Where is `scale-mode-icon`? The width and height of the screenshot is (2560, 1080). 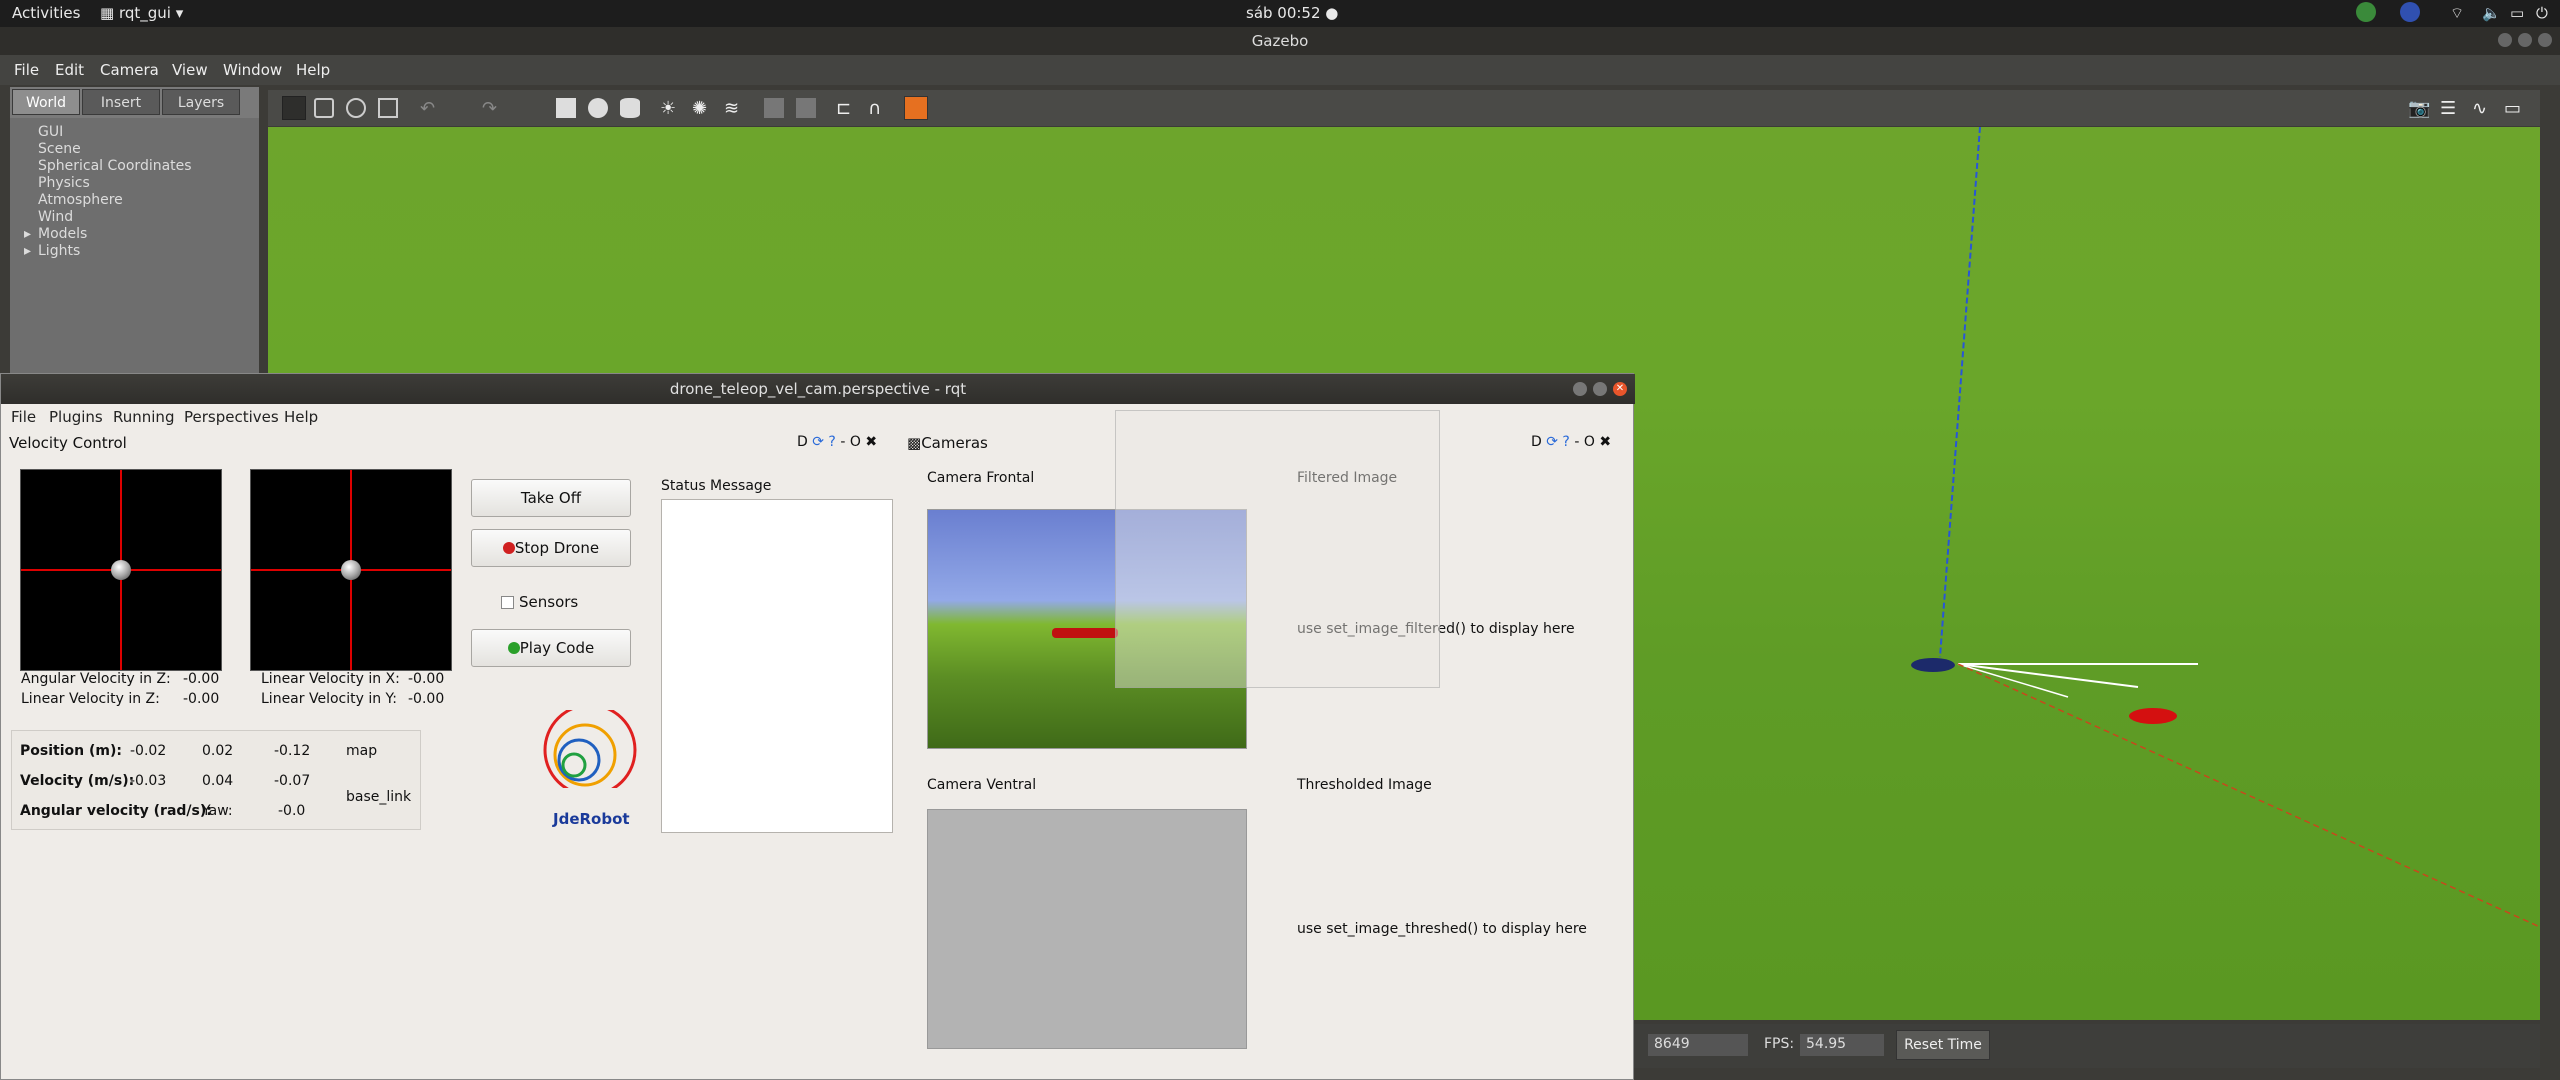 scale-mode-icon is located at coordinates (388, 108).